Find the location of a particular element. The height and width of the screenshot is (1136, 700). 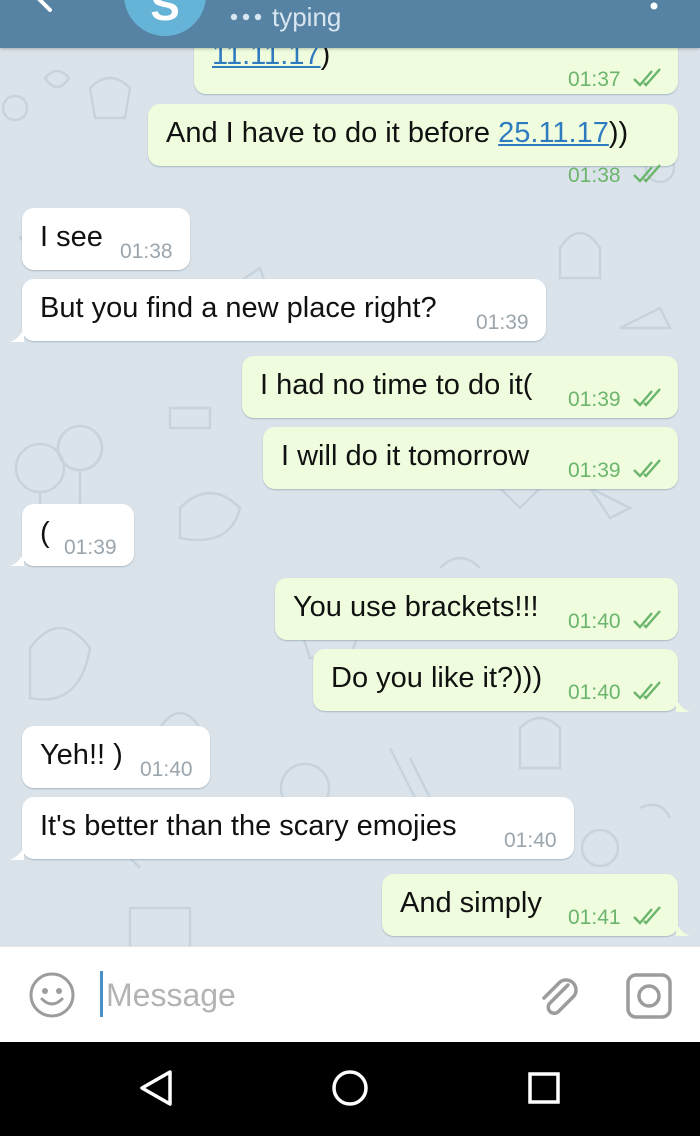

message-bubble-outgoing: I had no time to do it( 01:39 is located at coordinates (460, 387).